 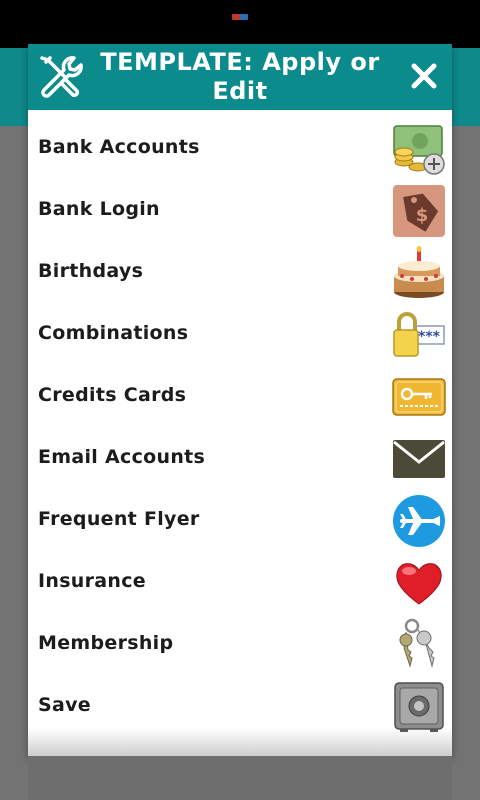 What do you see at coordinates (419, 150) in the screenshot?
I see `money-icon` at bounding box center [419, 150].